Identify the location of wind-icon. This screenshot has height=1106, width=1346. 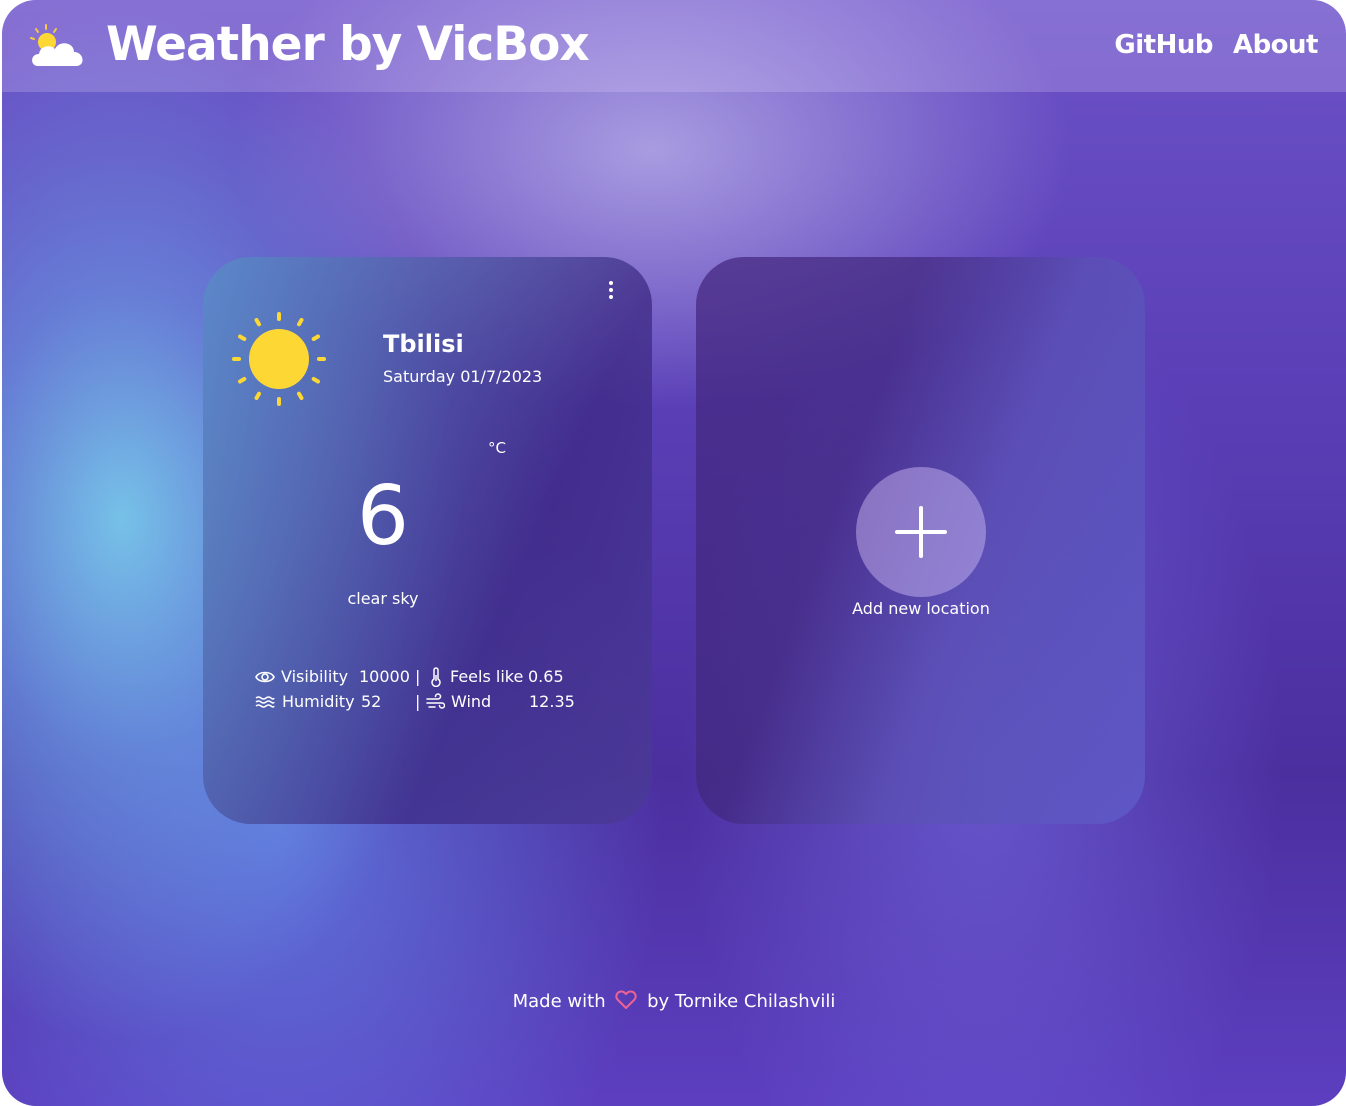
(435, 702).